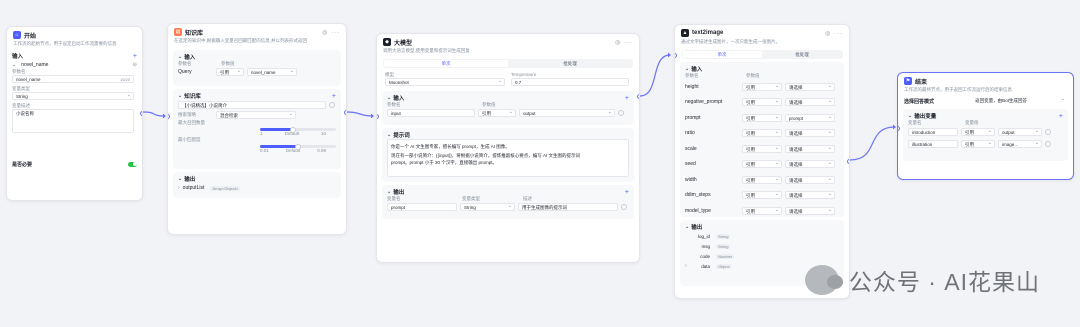  I want to click on t2i-param-row: ratio 引用请选择, so click(762, 134).